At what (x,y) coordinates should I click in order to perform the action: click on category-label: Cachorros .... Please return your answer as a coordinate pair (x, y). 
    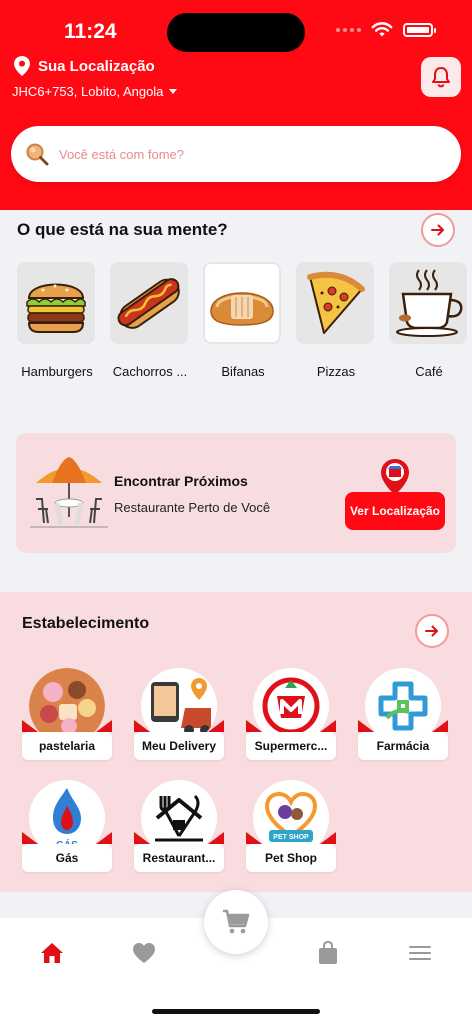
    Looking at the image, I should click on (150, 371).